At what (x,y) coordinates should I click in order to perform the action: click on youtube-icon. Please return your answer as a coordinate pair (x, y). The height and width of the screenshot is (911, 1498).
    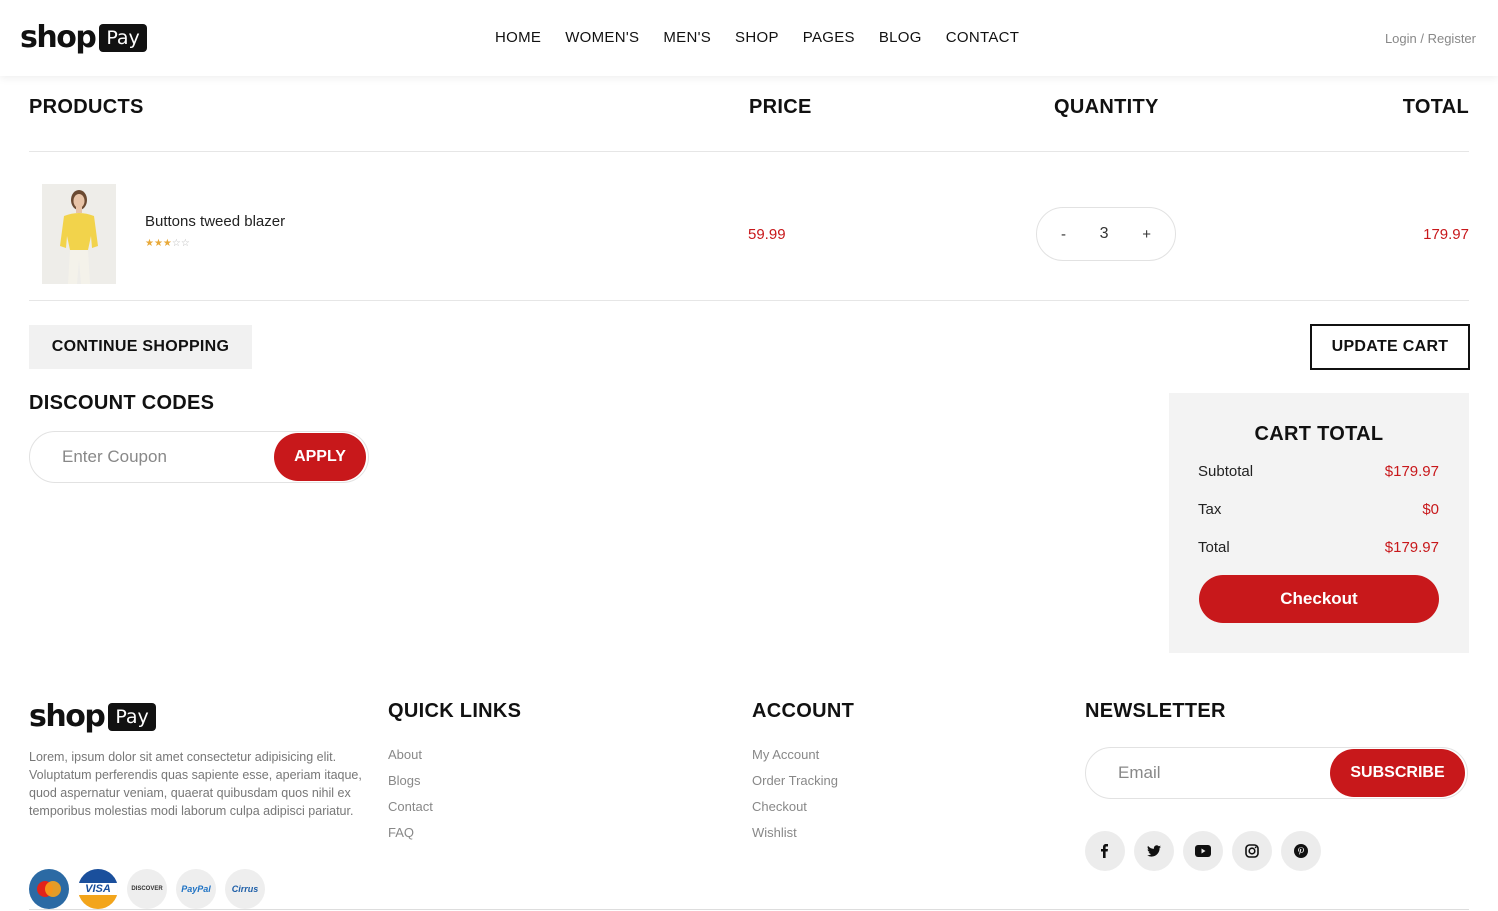
    Looking at the image, I should click on (1203, 851).